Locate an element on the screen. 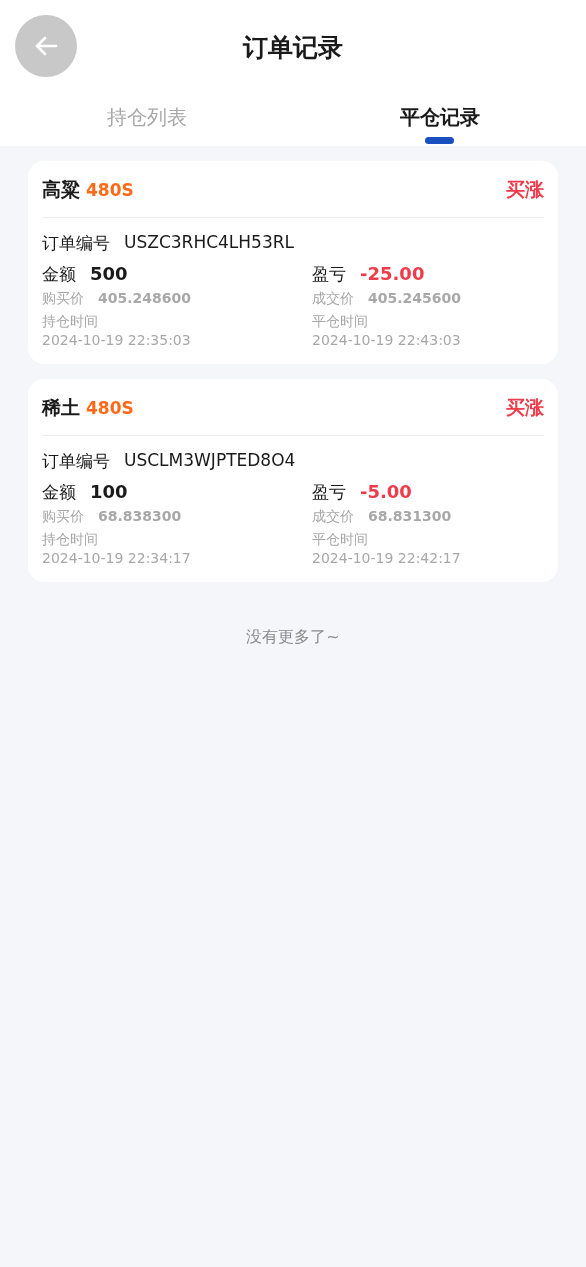 The width and height of the screenshot is (586, 1267). end-of-list-text: 没有更多了~ is located at coordinates (293, 637).